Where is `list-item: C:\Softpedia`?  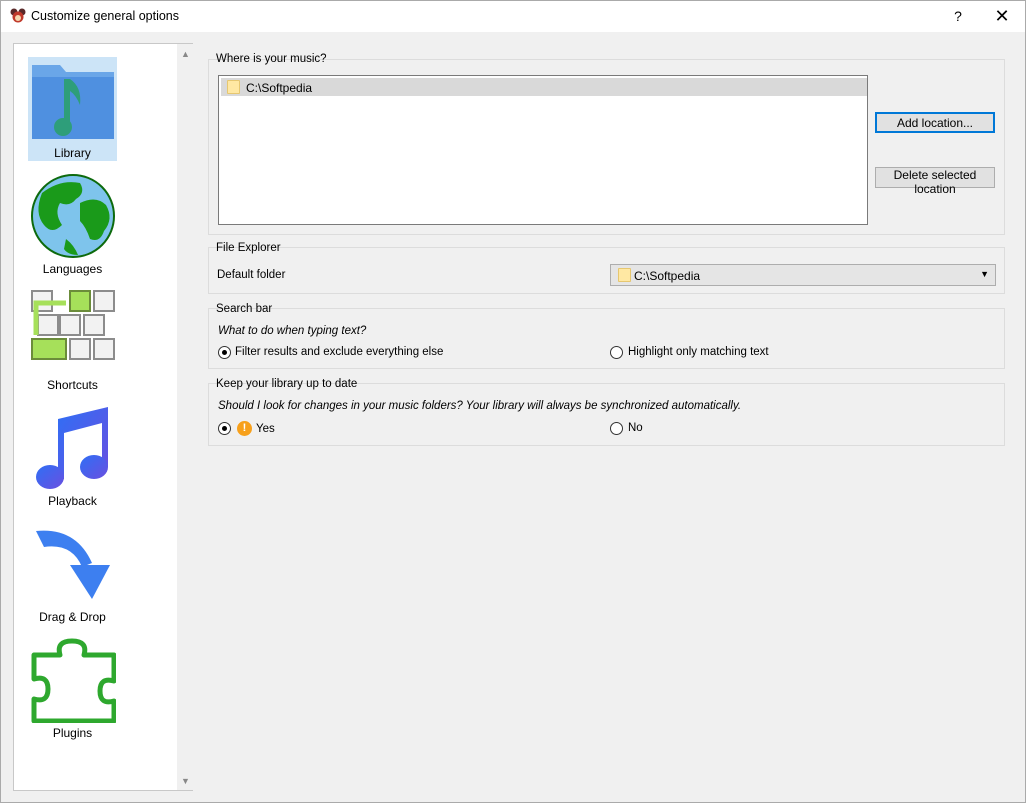
list-item: C:\Softpedia is located at coordinates (544, 87).